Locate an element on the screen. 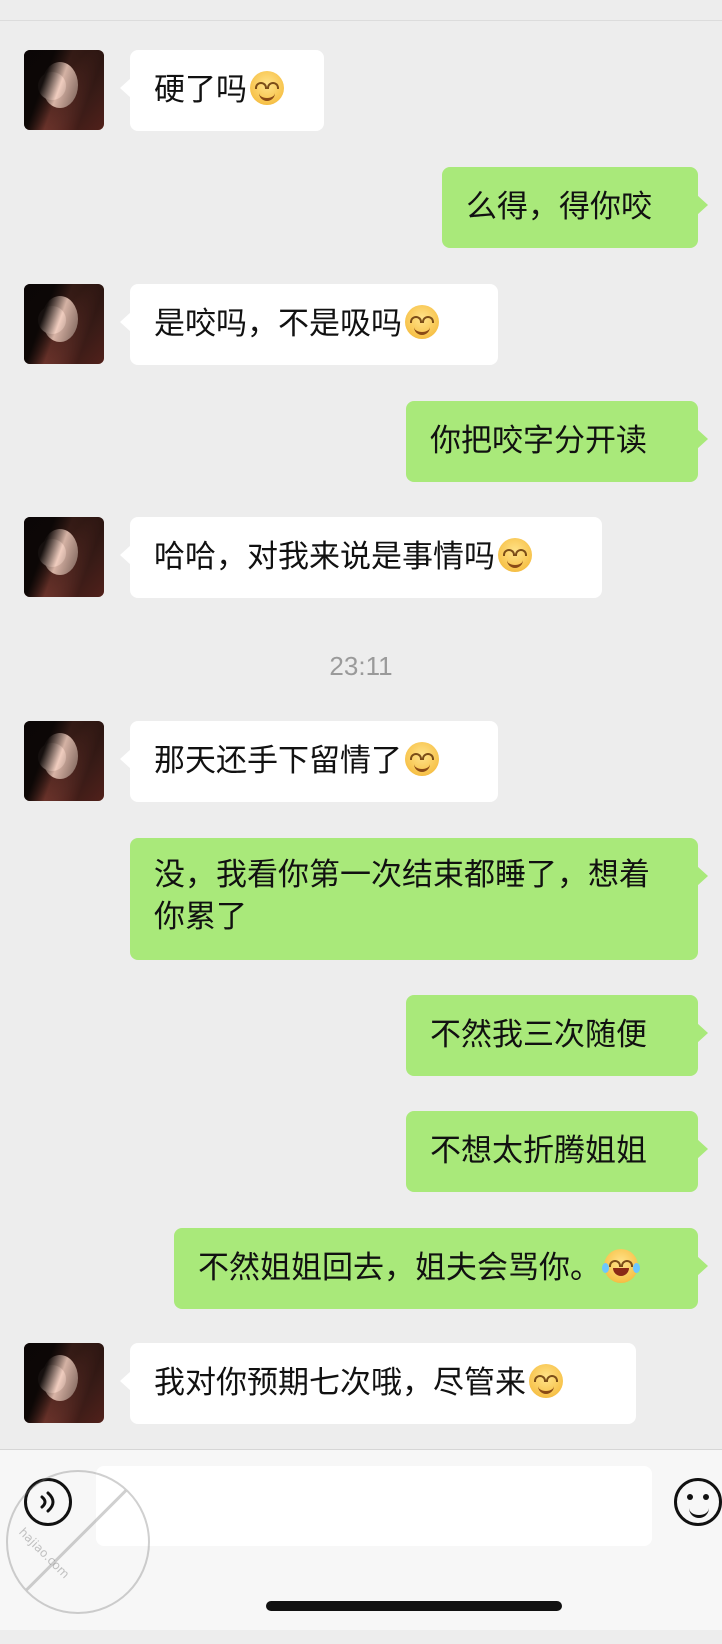 This screenshot has width=722, height=1644. message-text: 哈哈，对我来说是事情吗 is located at coordinates (324, 557).